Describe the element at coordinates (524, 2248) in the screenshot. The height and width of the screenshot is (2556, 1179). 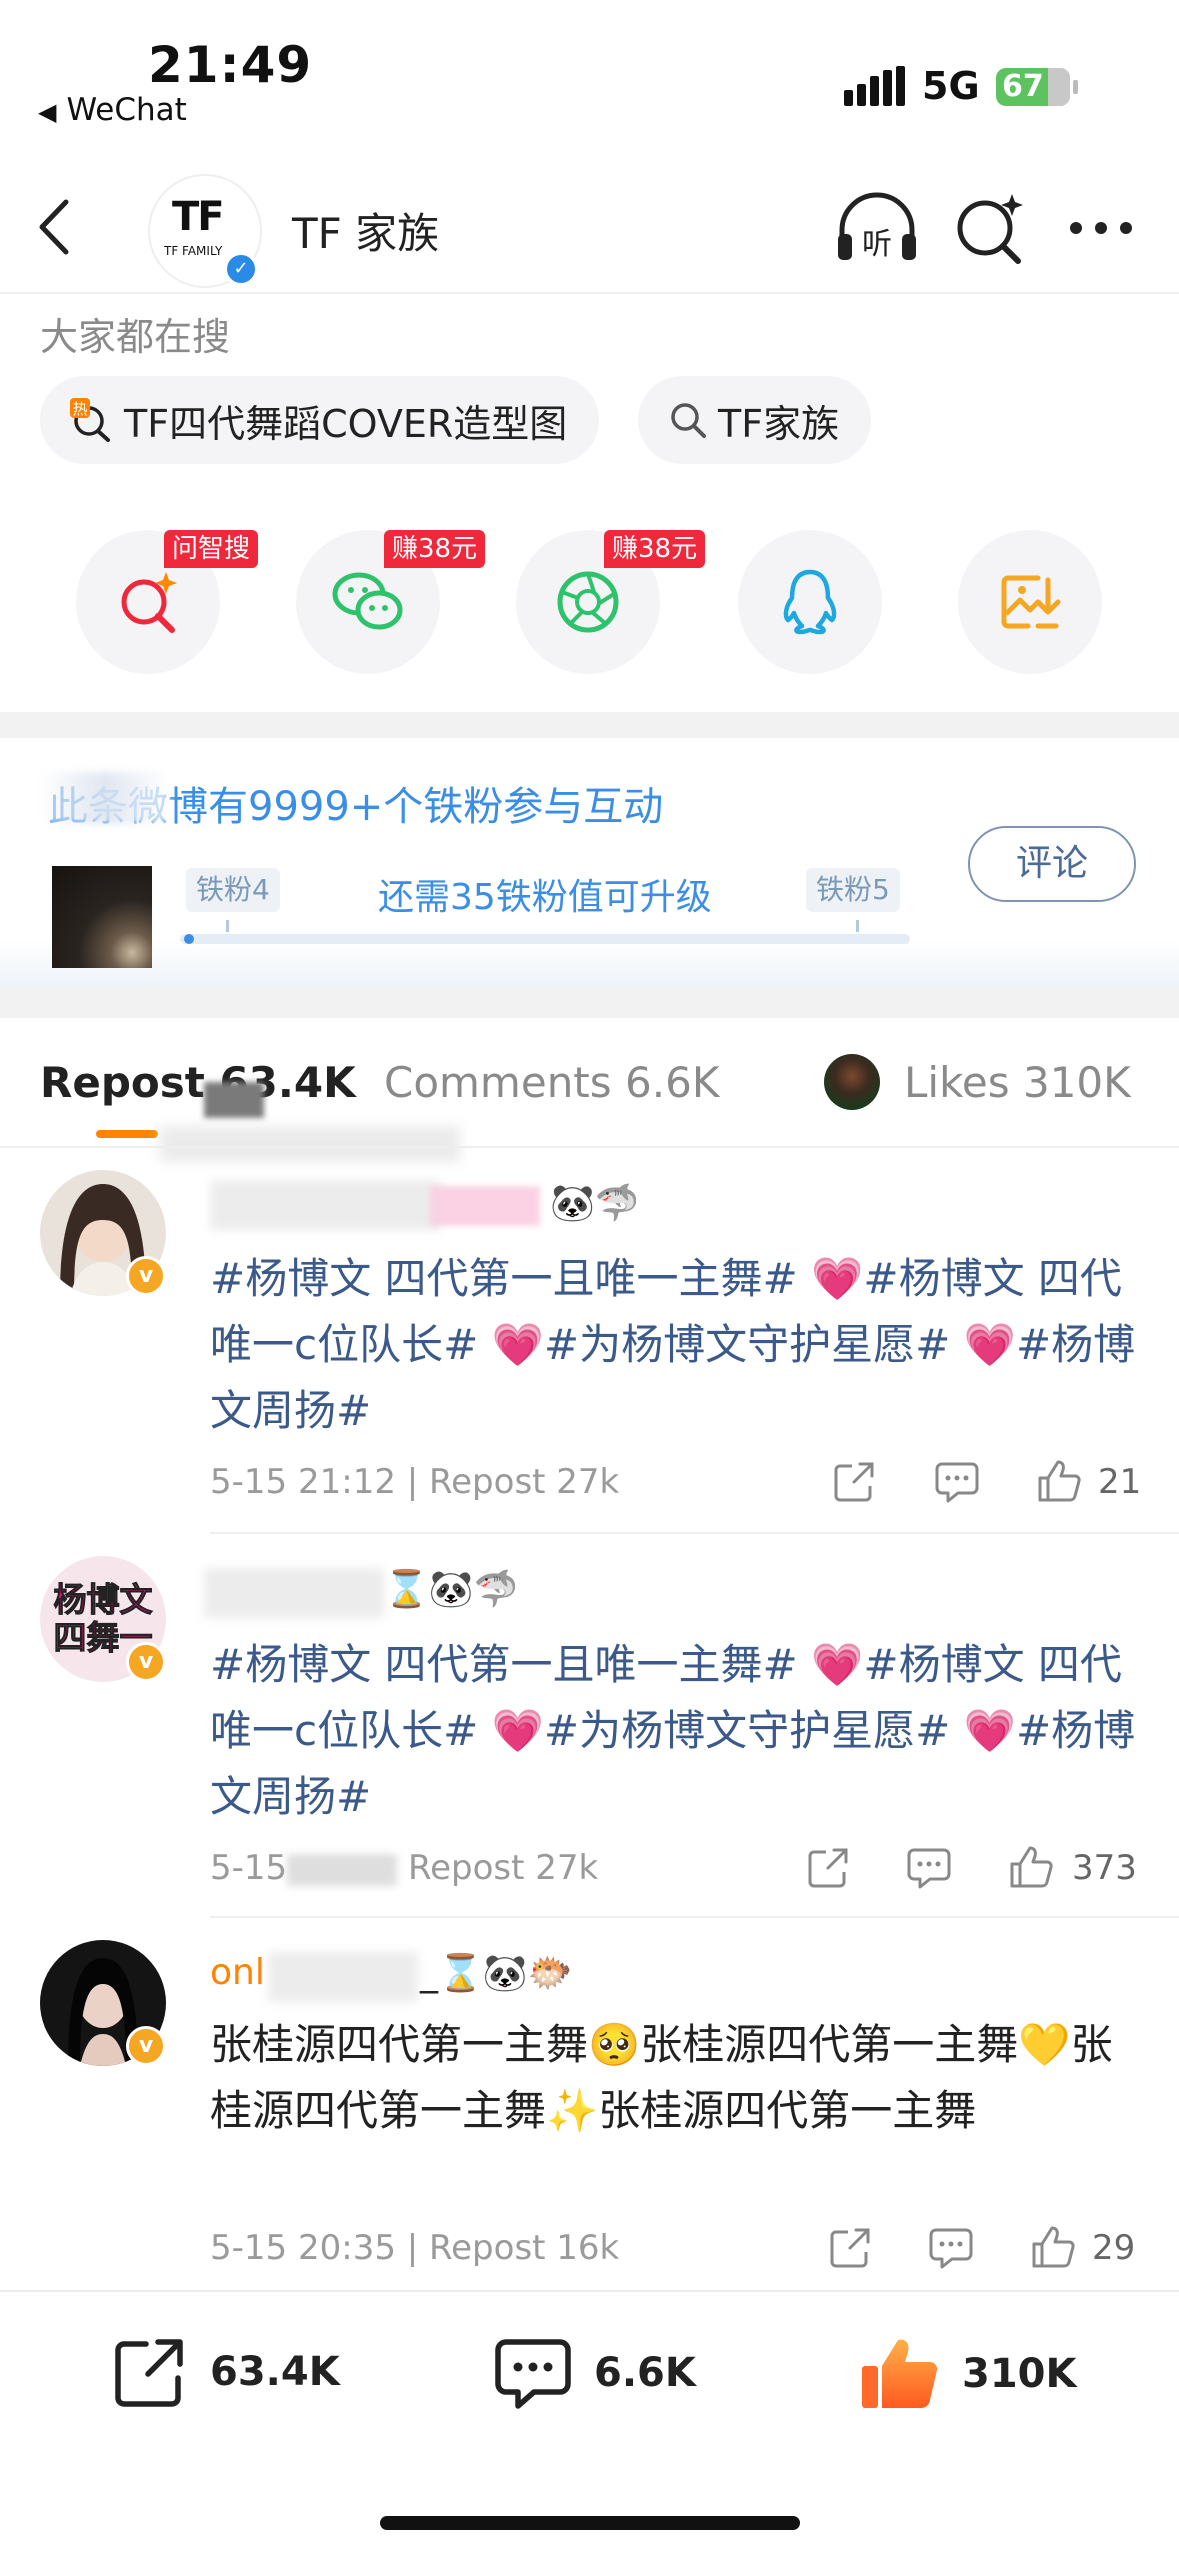
I see `repost-count: Repost 16k` at that location.